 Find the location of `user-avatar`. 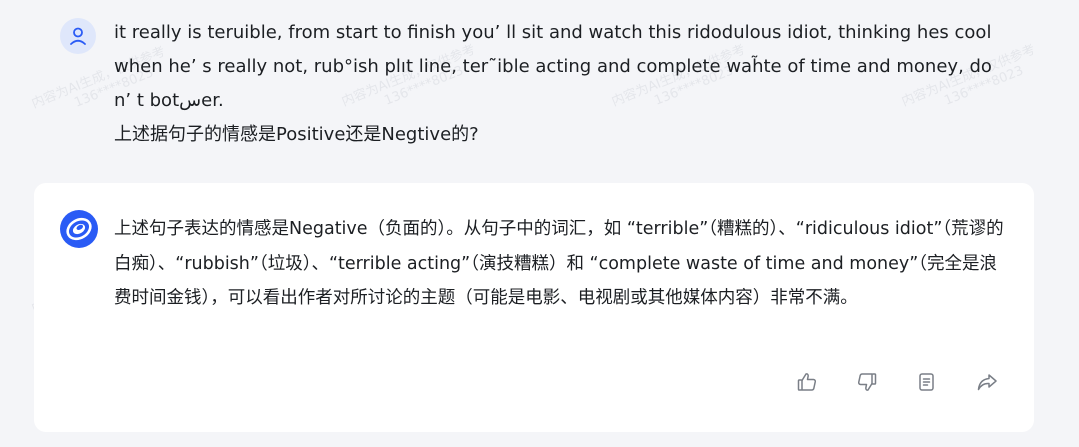

user-avatar is located at coordinates (78, 36).